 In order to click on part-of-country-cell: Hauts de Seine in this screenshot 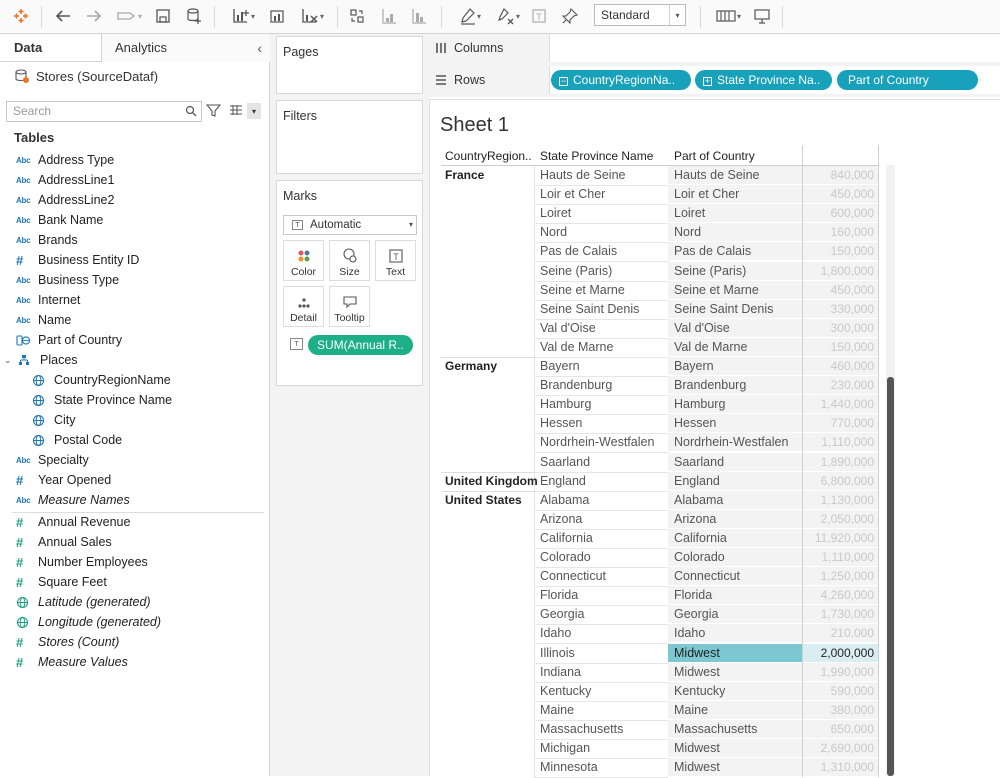, I will do `click(735, 175)`.